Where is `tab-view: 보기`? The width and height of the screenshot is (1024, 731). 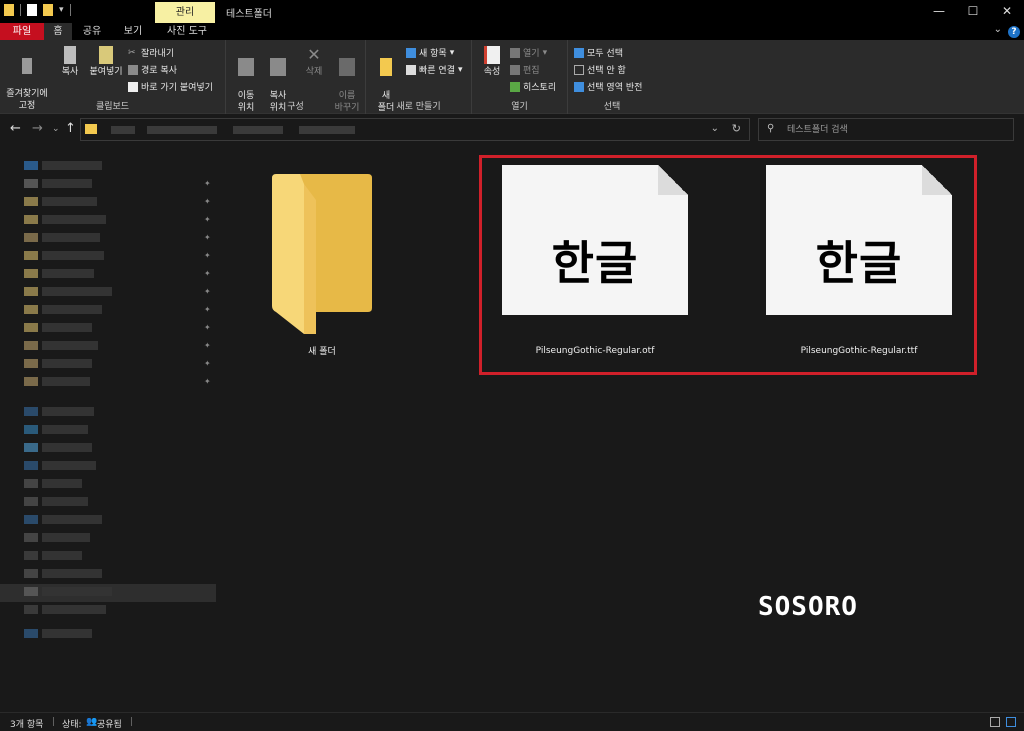 tab-view: 보기 is located at coordinates (133, 31).